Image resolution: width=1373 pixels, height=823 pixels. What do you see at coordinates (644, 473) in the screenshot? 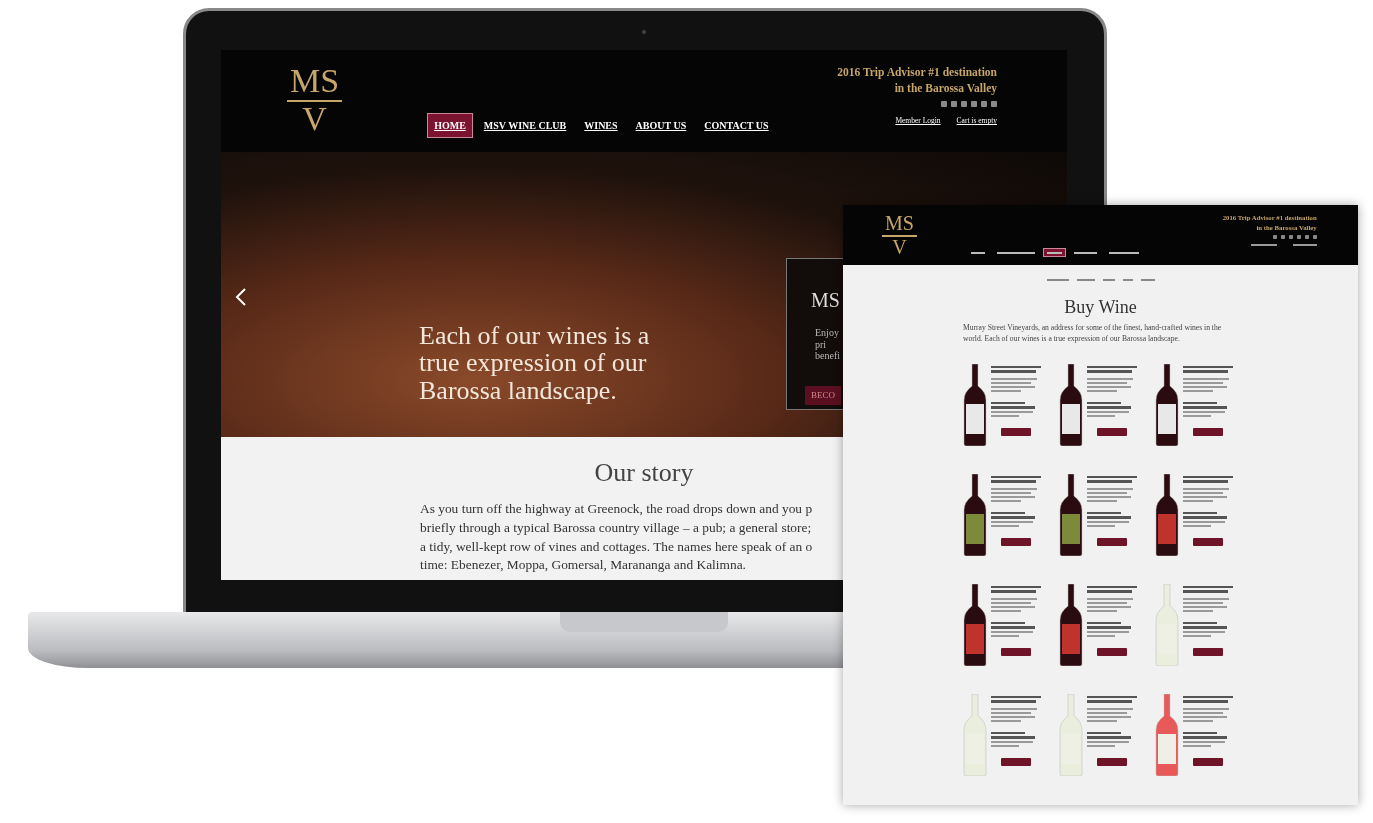
I see `section-title: Our story` at bounding box center [644, 473].